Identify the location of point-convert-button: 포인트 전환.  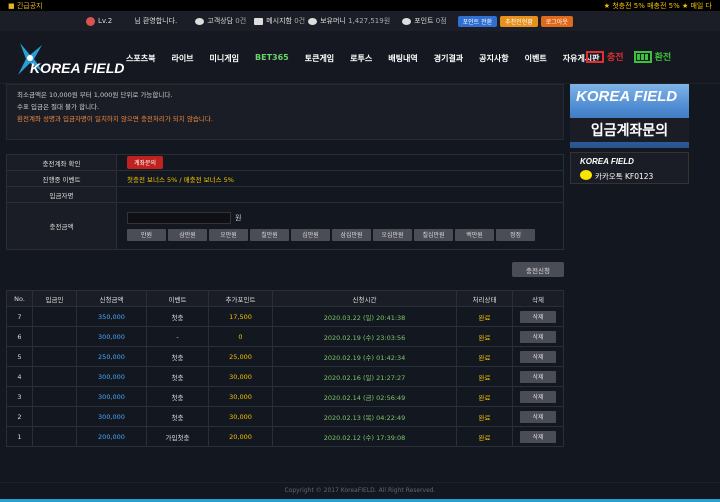
(477, 21).